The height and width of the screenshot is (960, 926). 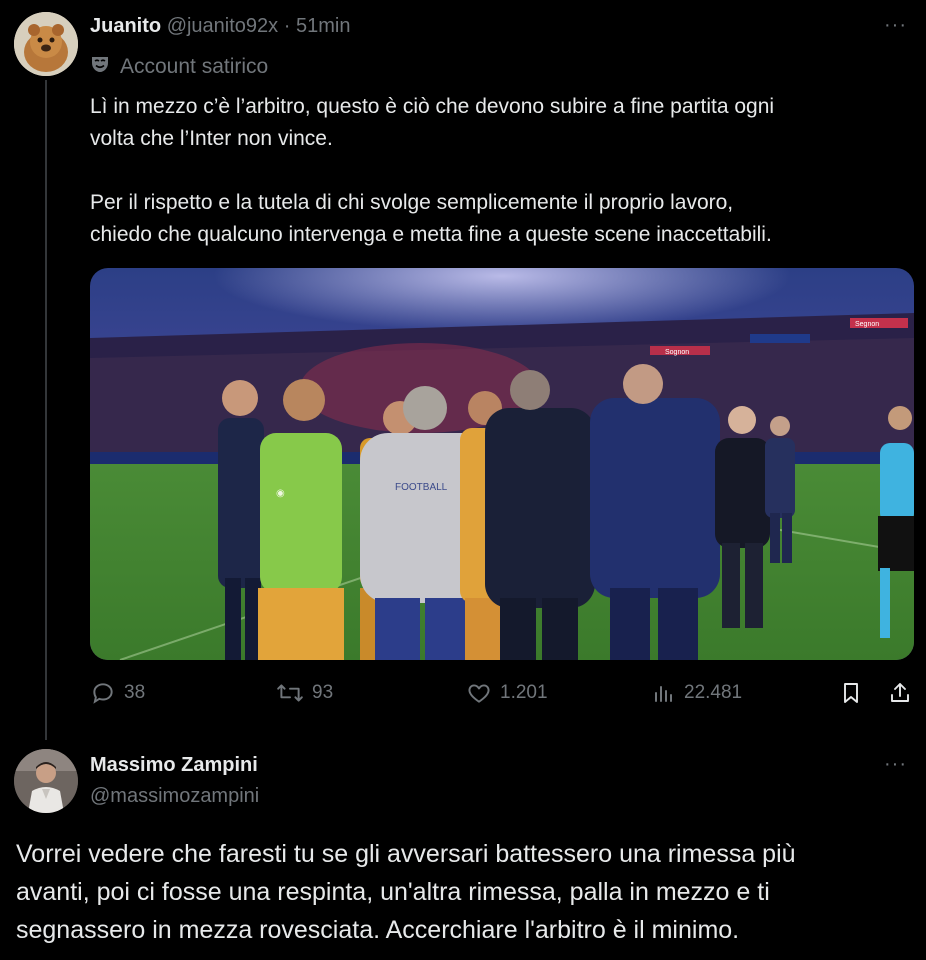 I want to click on tweet1-display-name: Juanito, so click(x=125, y=26).